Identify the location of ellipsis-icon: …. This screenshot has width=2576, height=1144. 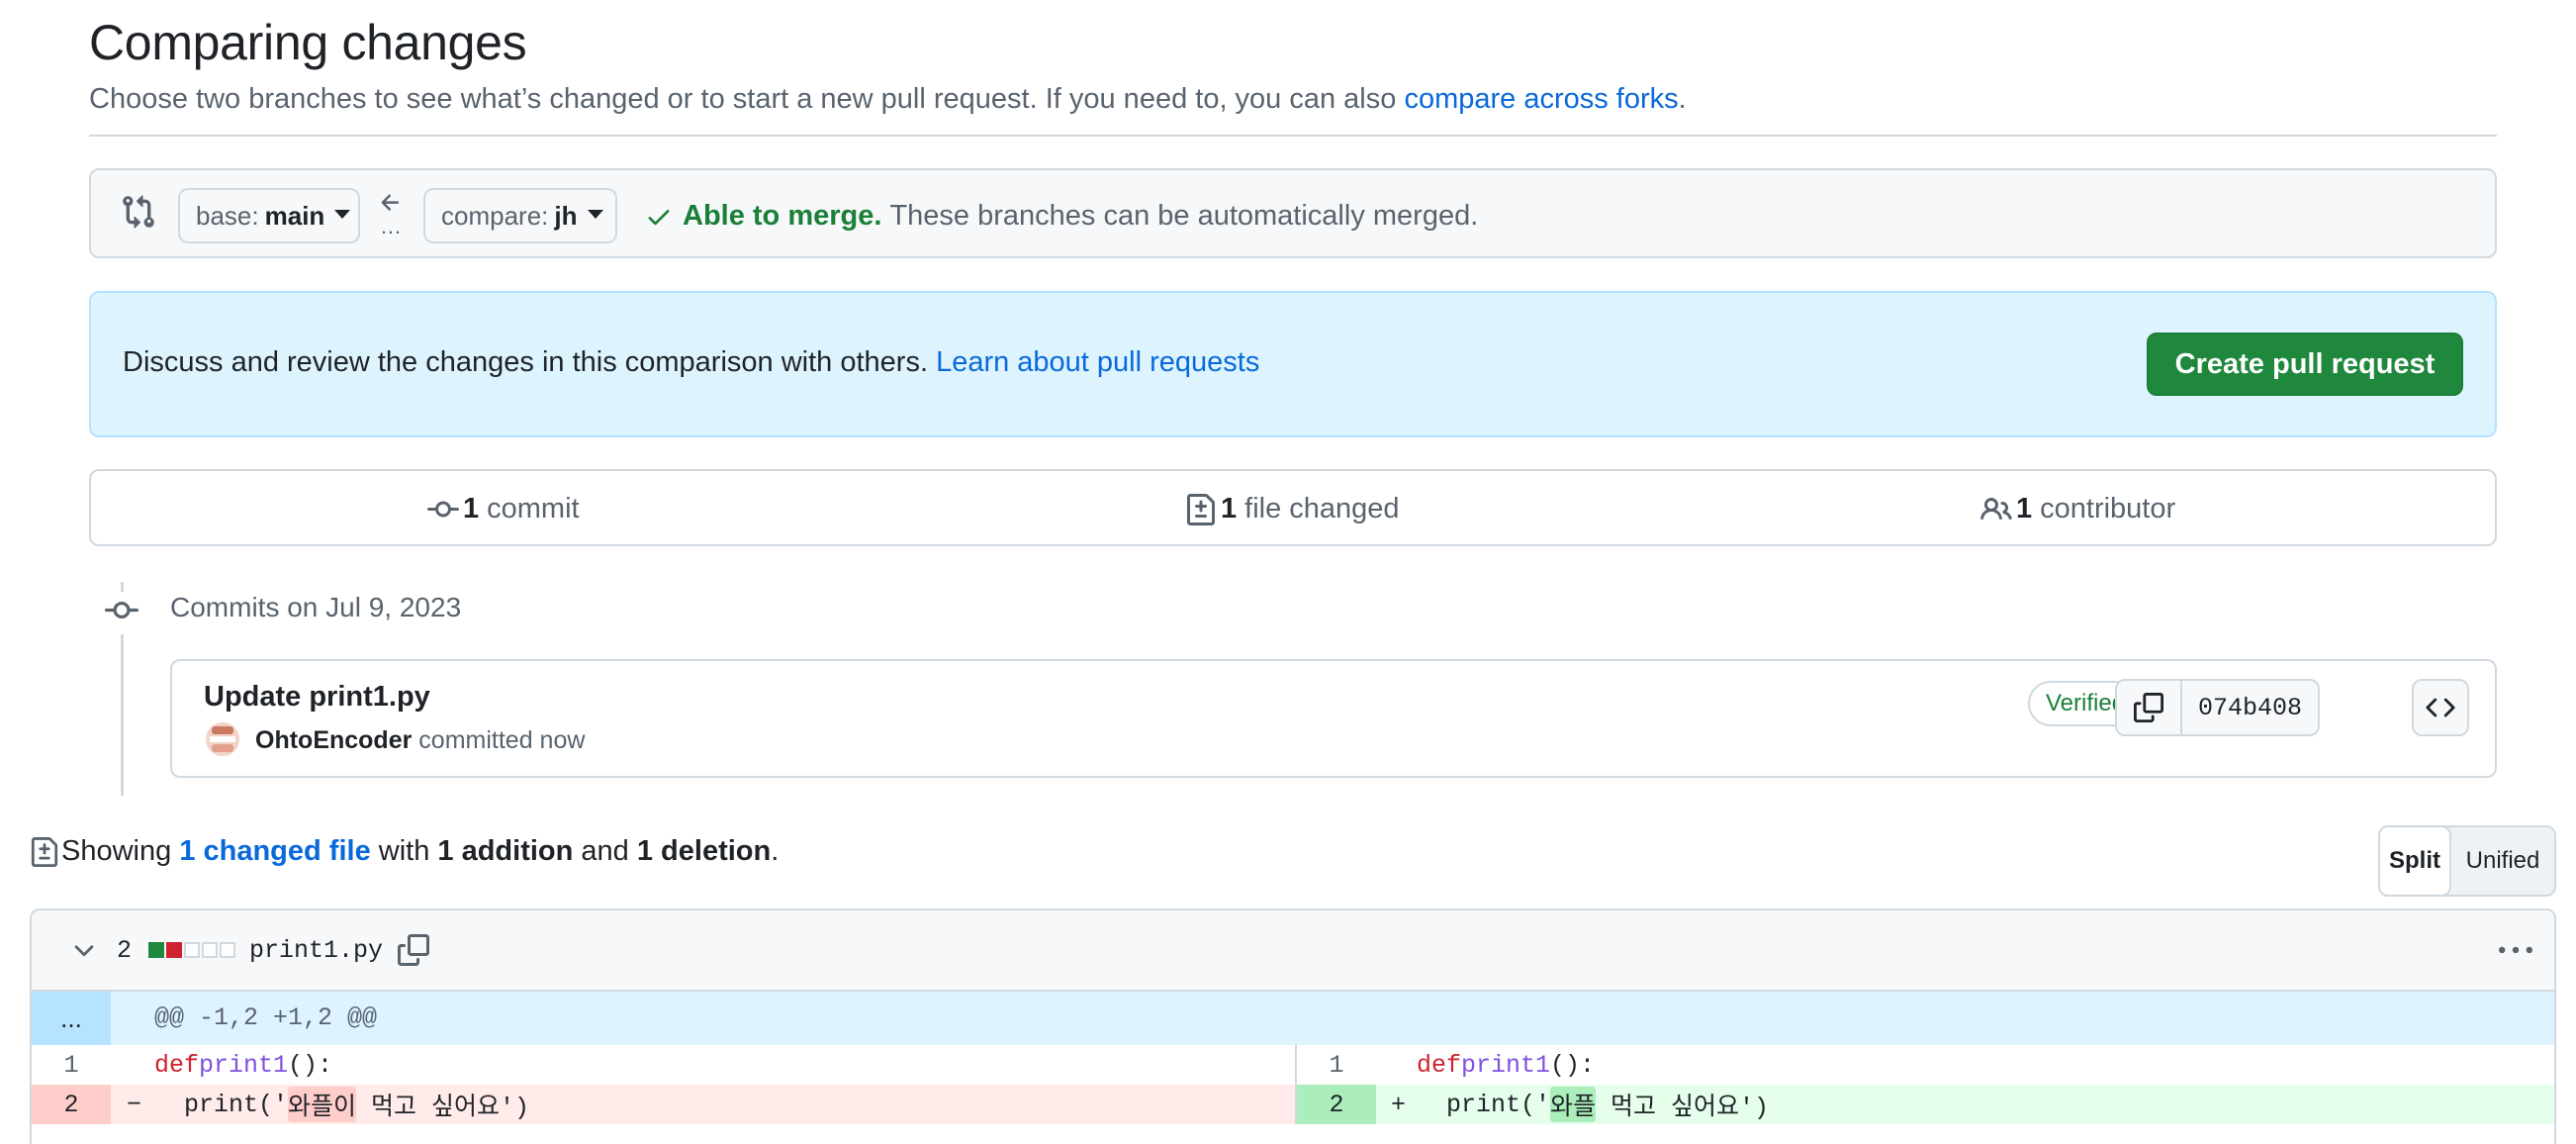
(391, 226).